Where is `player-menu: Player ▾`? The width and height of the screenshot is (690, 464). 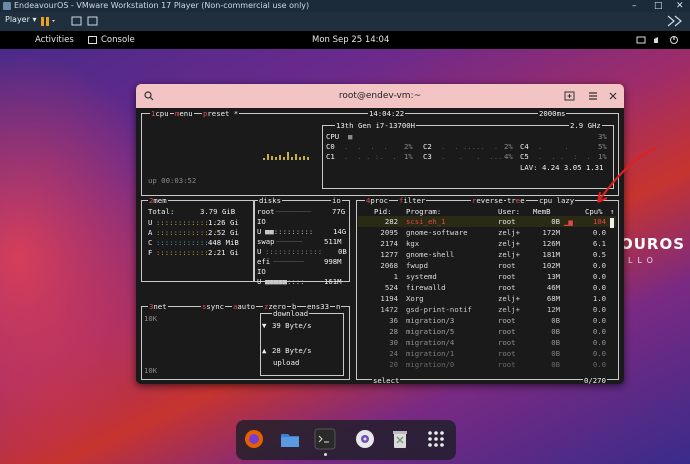
player-menu: Player ▾ is located at coordinates (20, 19).